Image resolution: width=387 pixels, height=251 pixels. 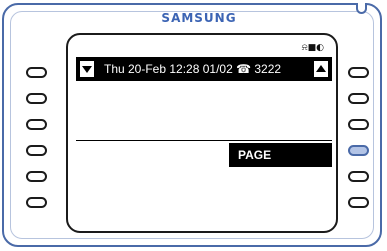 I want to click on arrow-down-icon, so click(x=87, y=69).